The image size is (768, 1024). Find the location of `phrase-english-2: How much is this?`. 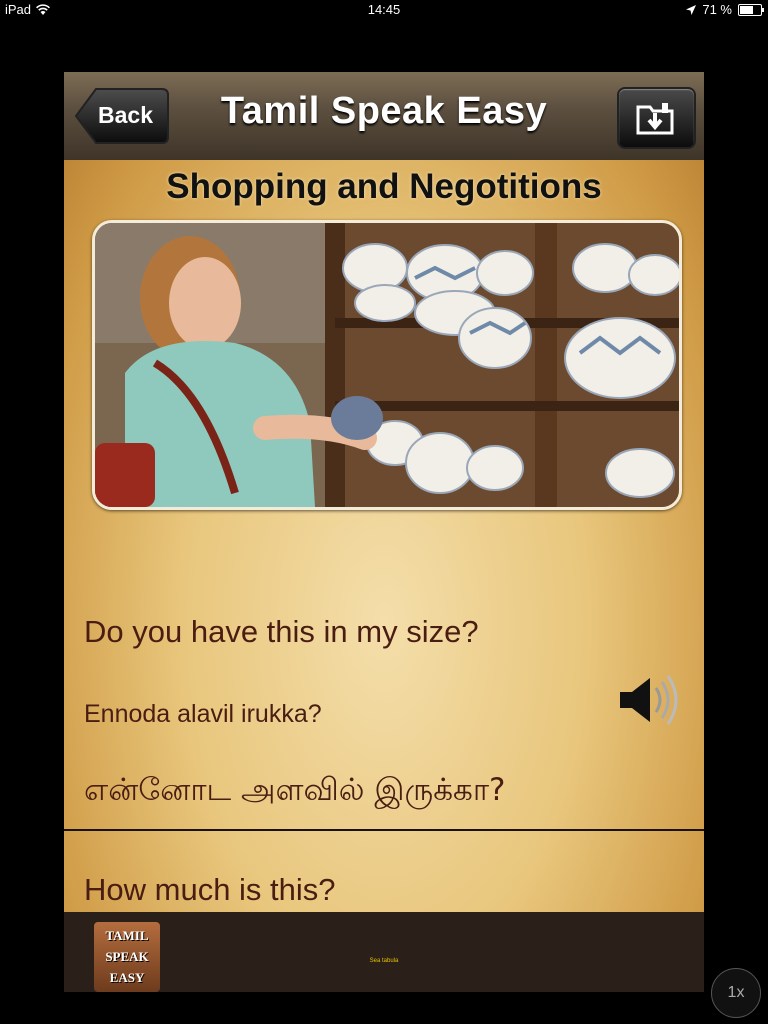

phrase-english-2: How much is this? is located at coordinates (210, 890).